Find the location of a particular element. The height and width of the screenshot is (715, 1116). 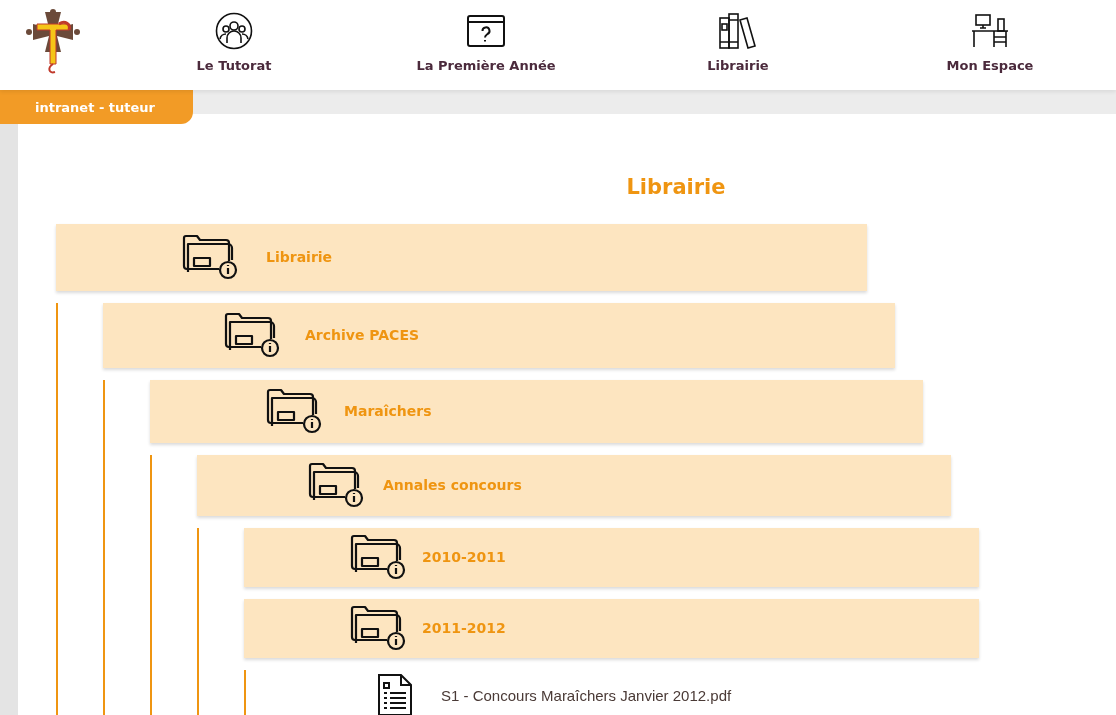

nav-link: La Première Année is located at coordinates (486, 38).